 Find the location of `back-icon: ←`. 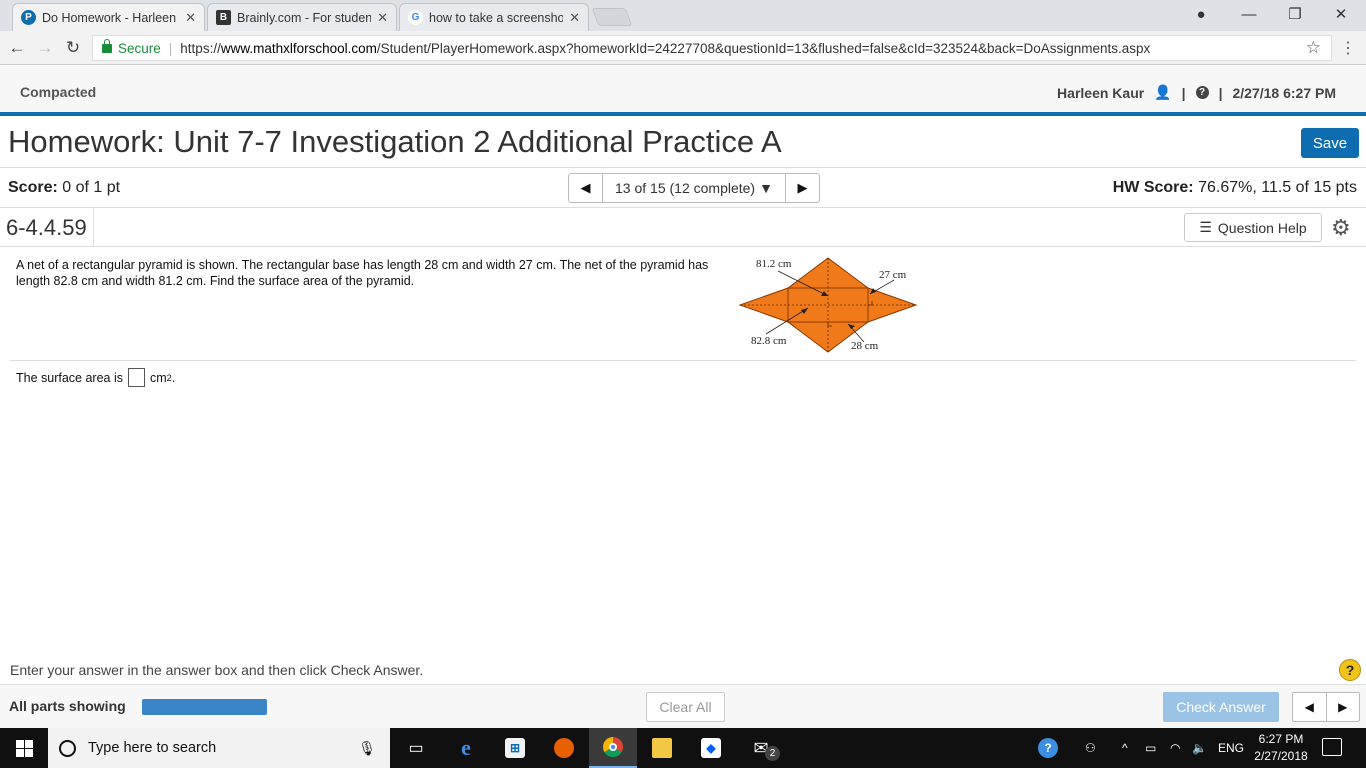

back-icon: ← is located at coordinates (17, 48).